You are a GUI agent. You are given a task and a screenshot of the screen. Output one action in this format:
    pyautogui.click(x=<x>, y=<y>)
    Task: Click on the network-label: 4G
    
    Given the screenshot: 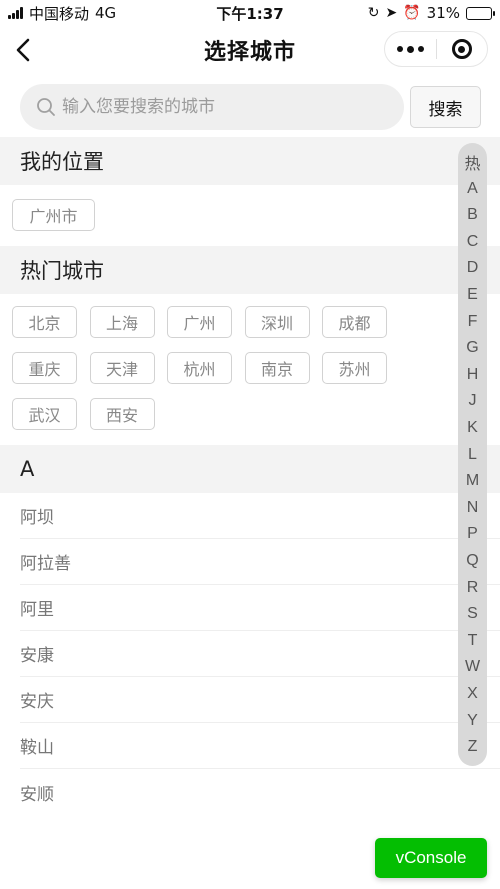 What is the action you would take?
    pyautogui.click(x=106, y=13)
    